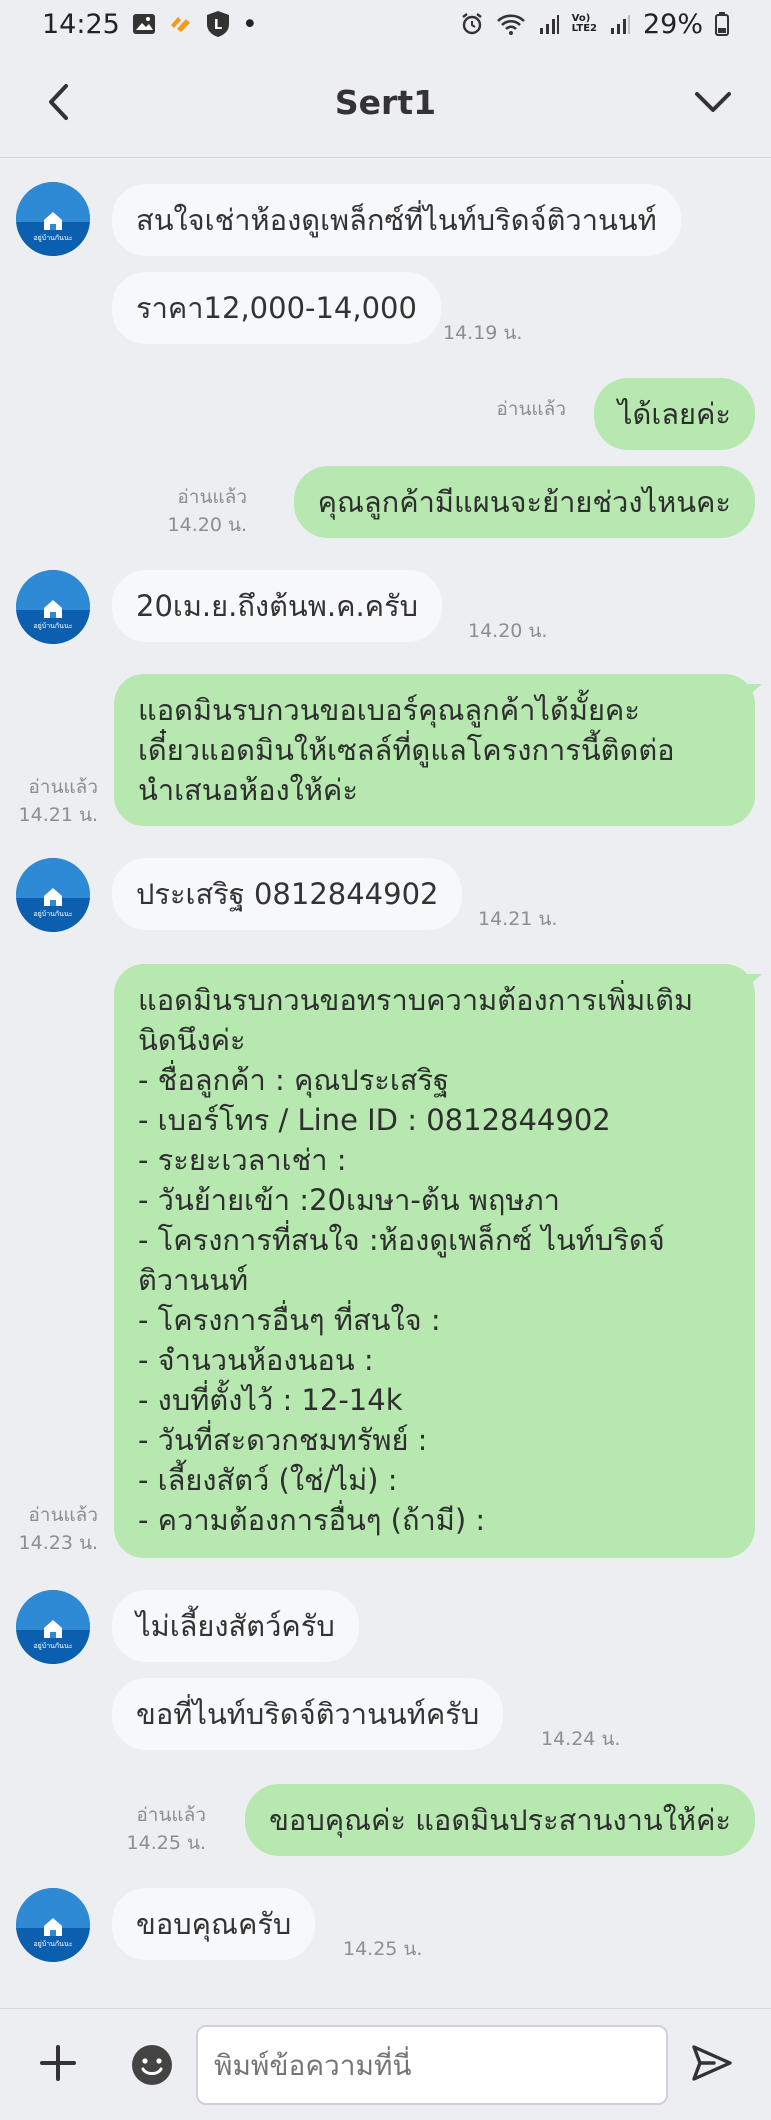  What do you see at coordinates (674, 414) in the screenshot?
I see `message-bubble-outgoing: ได้เลยค่ะ` at bounding box center [674, 414].